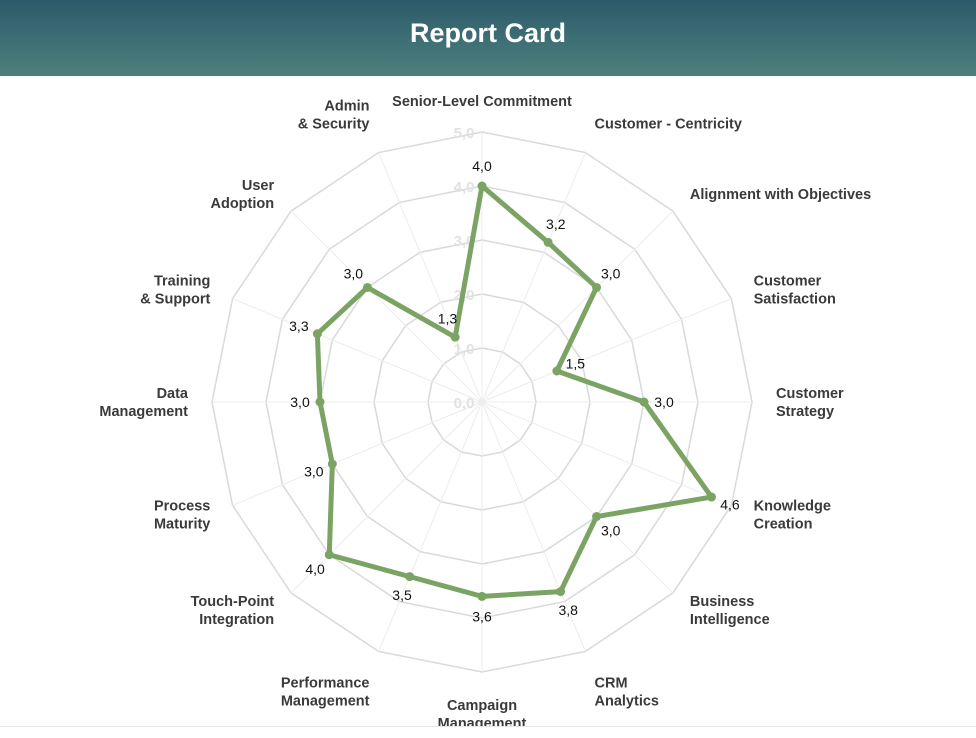  Describe the element at coordinates (810, 403) in the screenshot. I see `category-label: Customer Strategy` at that location.